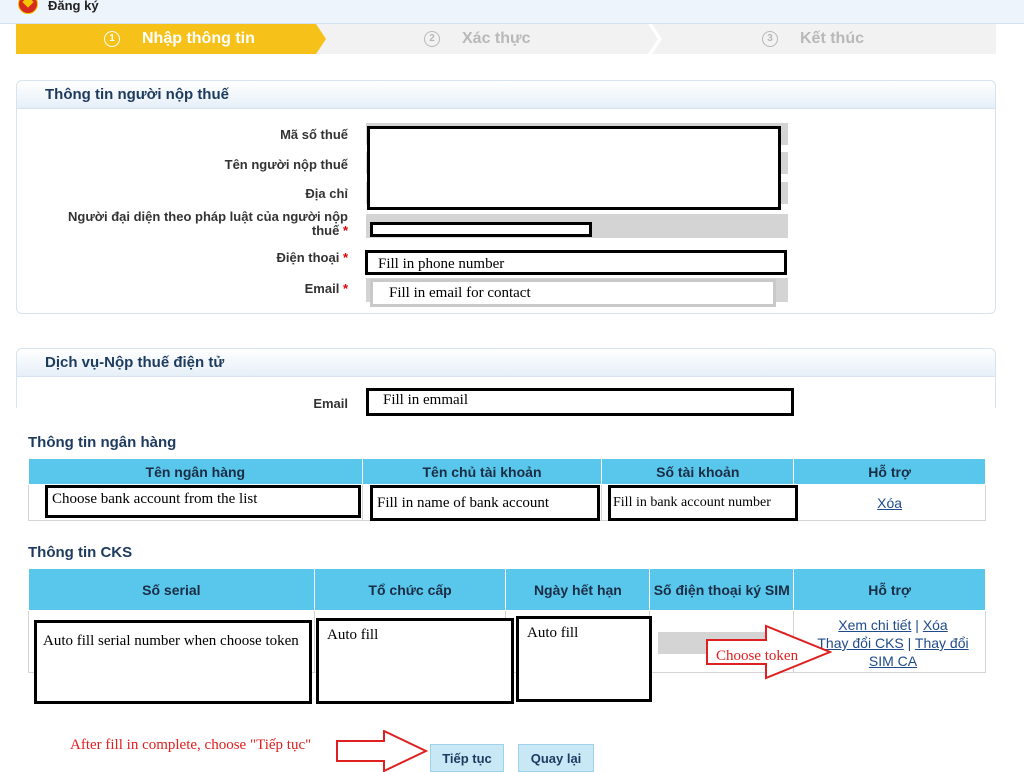  Describe the element at coordinates (286, 164) in the screenshot. I see `taxpayer-name-label: Tên người nộp thuế` at that location.